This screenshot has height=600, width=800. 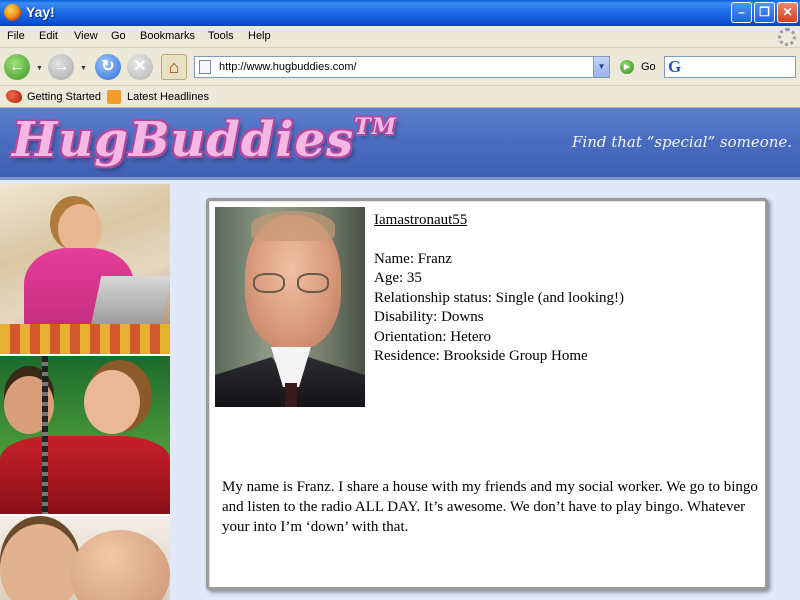 What do you see at coordinates (627, 67) in the screenshot?
I see `go-arrow-icon: ▶` at bounding box center [627, 67].